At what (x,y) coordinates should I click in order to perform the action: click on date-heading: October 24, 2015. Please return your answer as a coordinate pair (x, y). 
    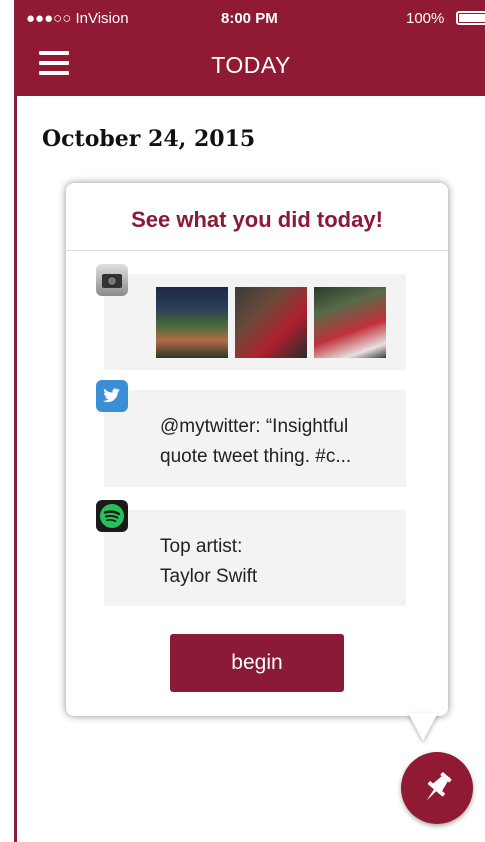
    Looking at the image, I should click on (149, 139).